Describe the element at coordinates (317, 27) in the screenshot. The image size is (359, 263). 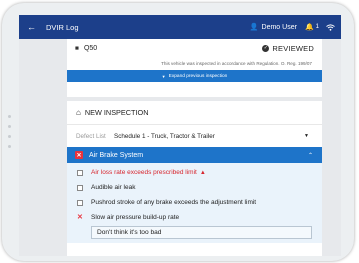
I see `notification-count: 1` at that location.